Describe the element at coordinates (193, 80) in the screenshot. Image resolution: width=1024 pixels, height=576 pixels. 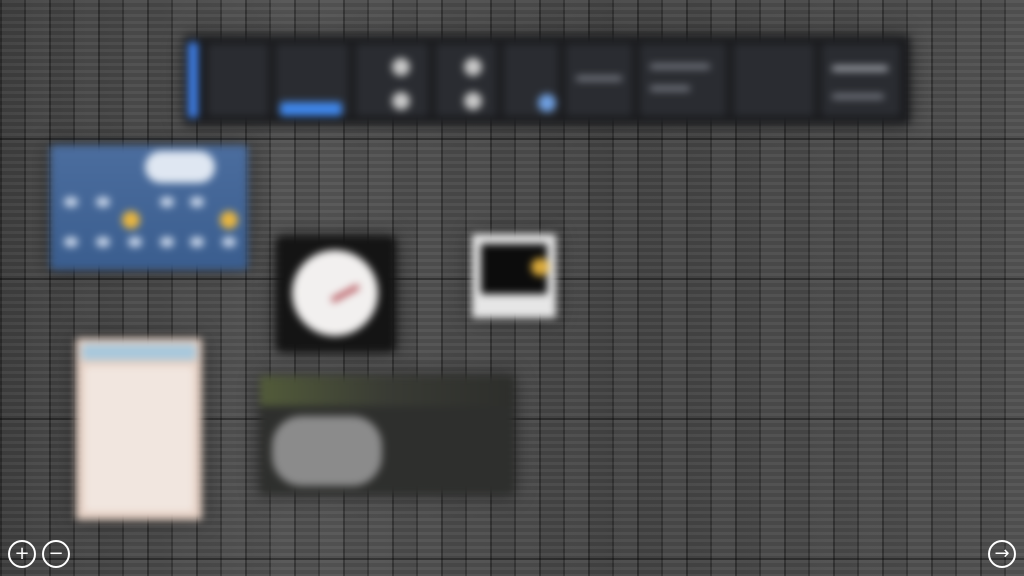
I see `toolbar-accent-strip` at that location.